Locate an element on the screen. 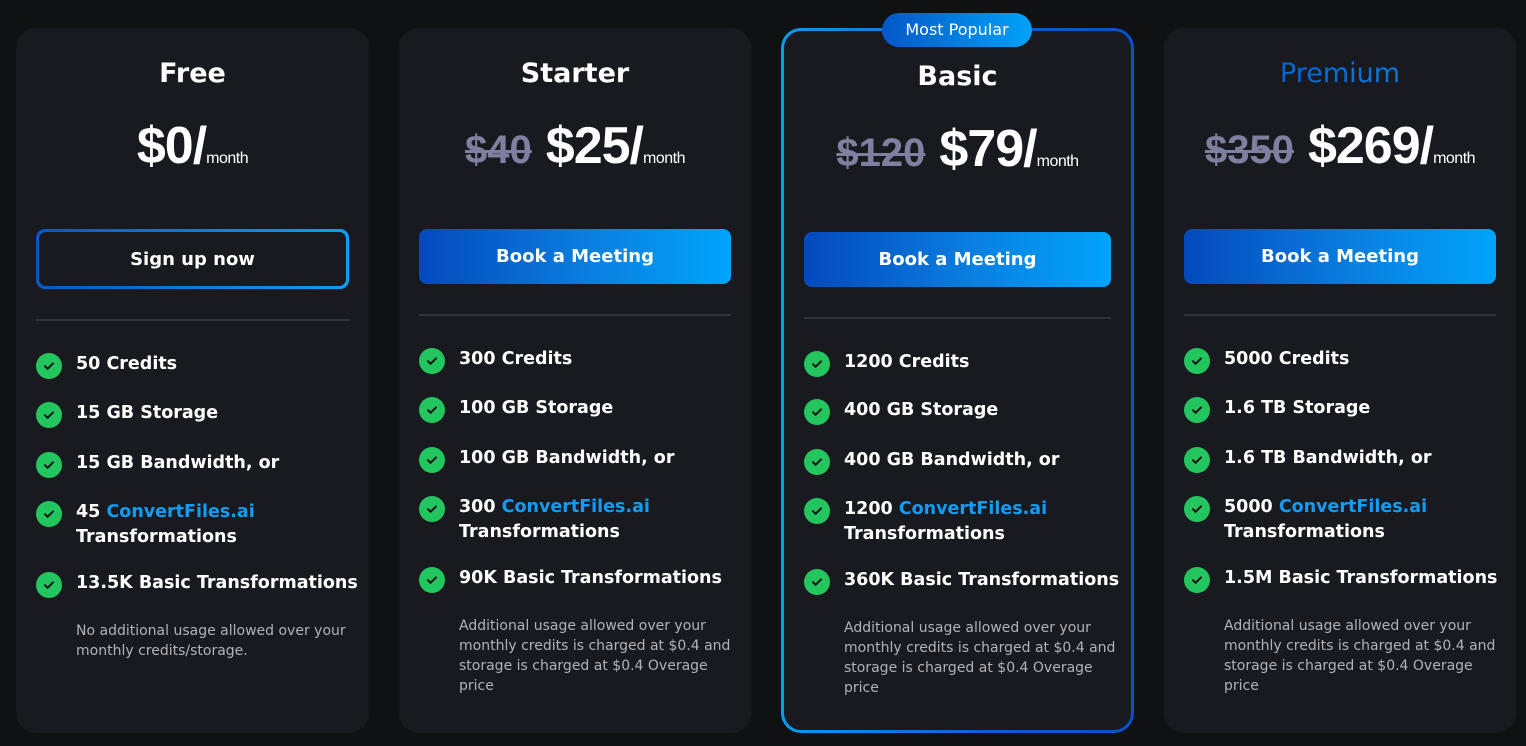 This screenshot has height=746, width=1526. price-row: $120 $79/month is located at coordinates (957, 149).